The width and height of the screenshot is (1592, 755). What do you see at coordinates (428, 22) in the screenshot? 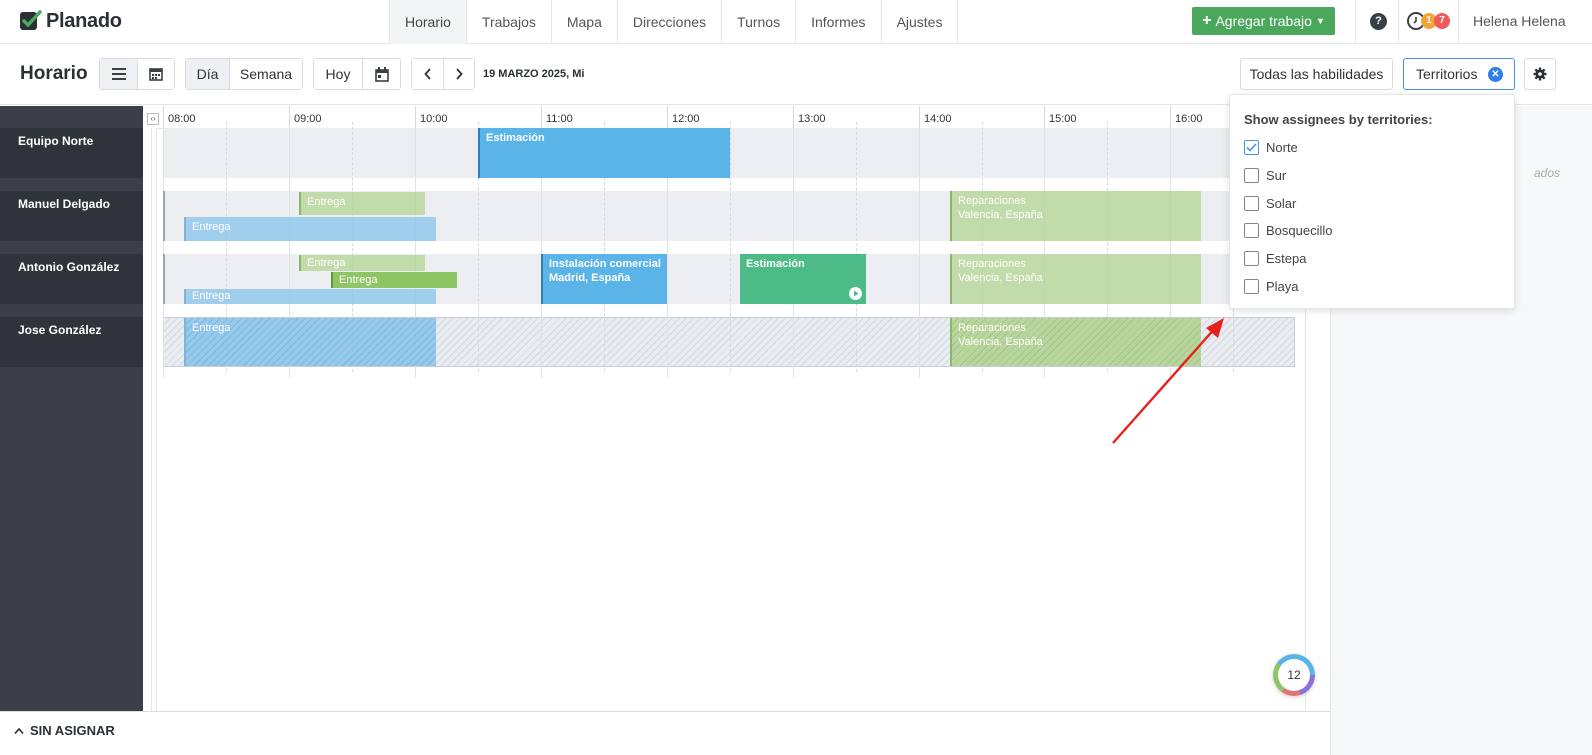
I see `tab-horario: Horario` at bounding box center [428, 22].